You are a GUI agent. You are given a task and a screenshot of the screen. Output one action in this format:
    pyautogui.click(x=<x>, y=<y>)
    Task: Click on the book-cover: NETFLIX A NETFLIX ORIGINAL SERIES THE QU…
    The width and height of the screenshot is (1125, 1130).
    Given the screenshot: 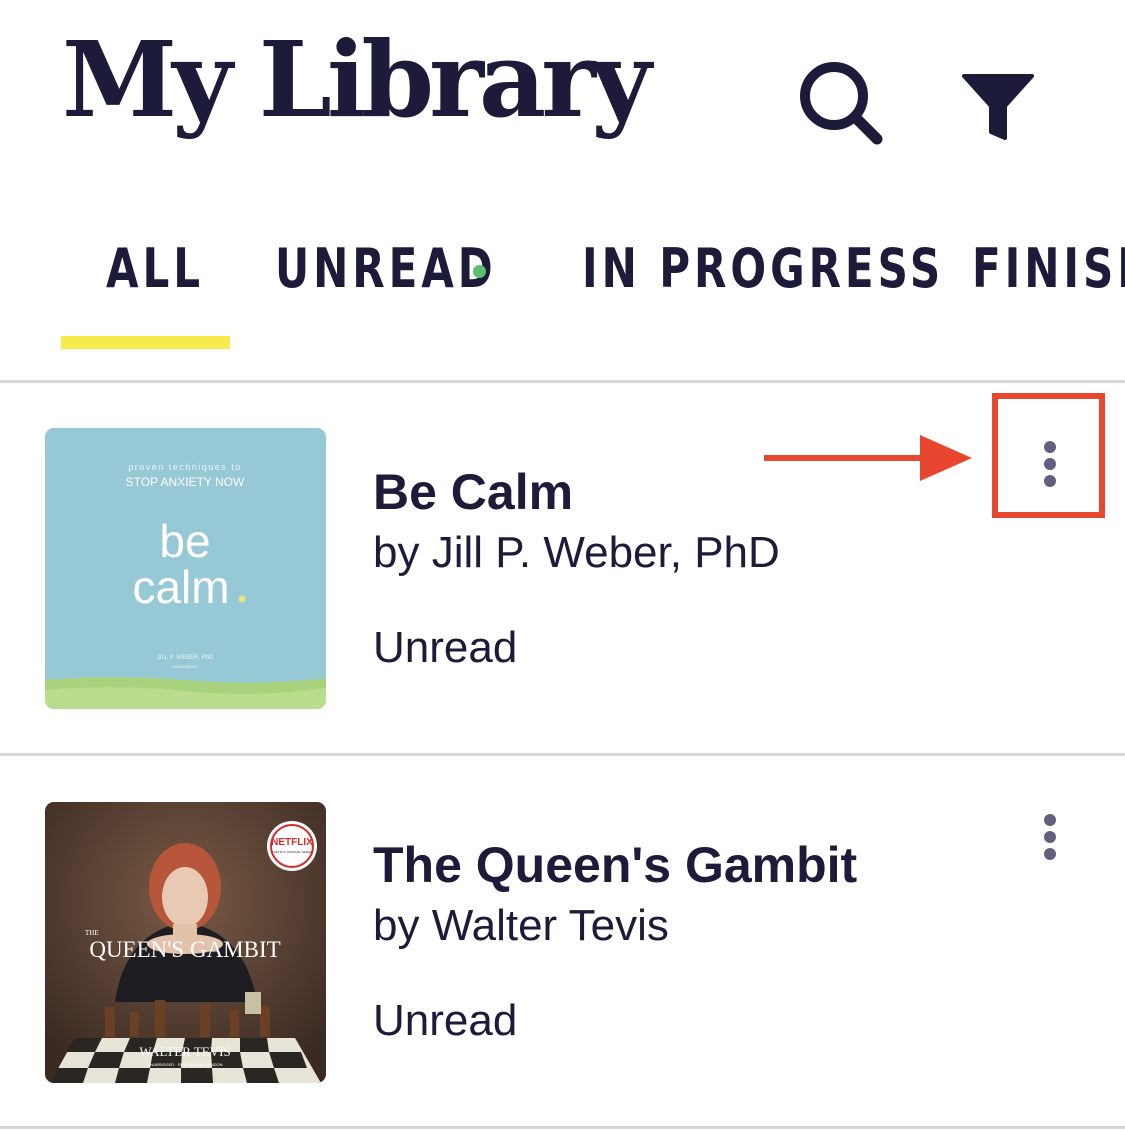 What is the action you would take?
    pyautogui.click(x=185, y=942)
    